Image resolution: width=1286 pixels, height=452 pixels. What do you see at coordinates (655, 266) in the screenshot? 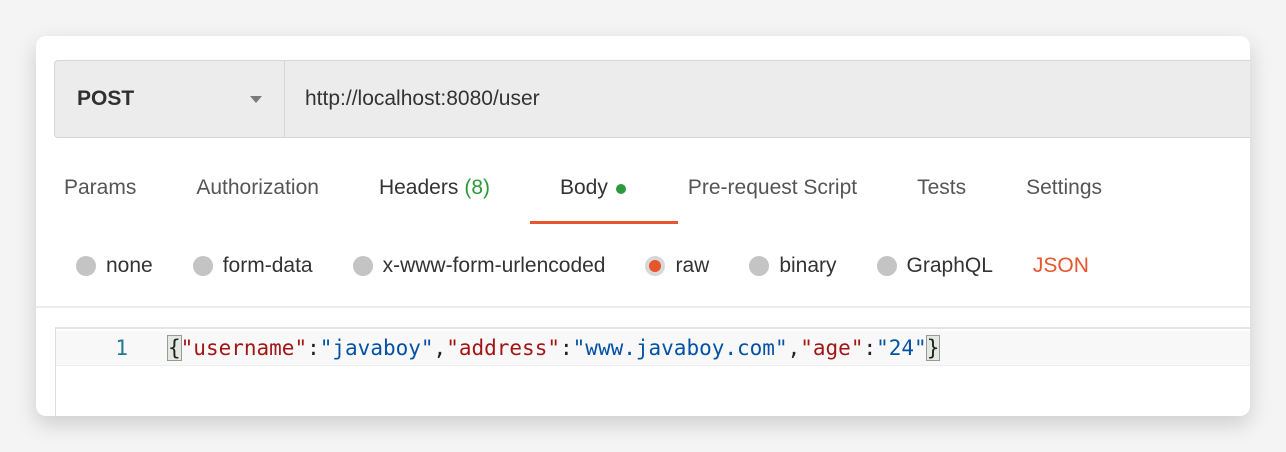
I see `radio-selected-icon` at bounding box center [655, 266].